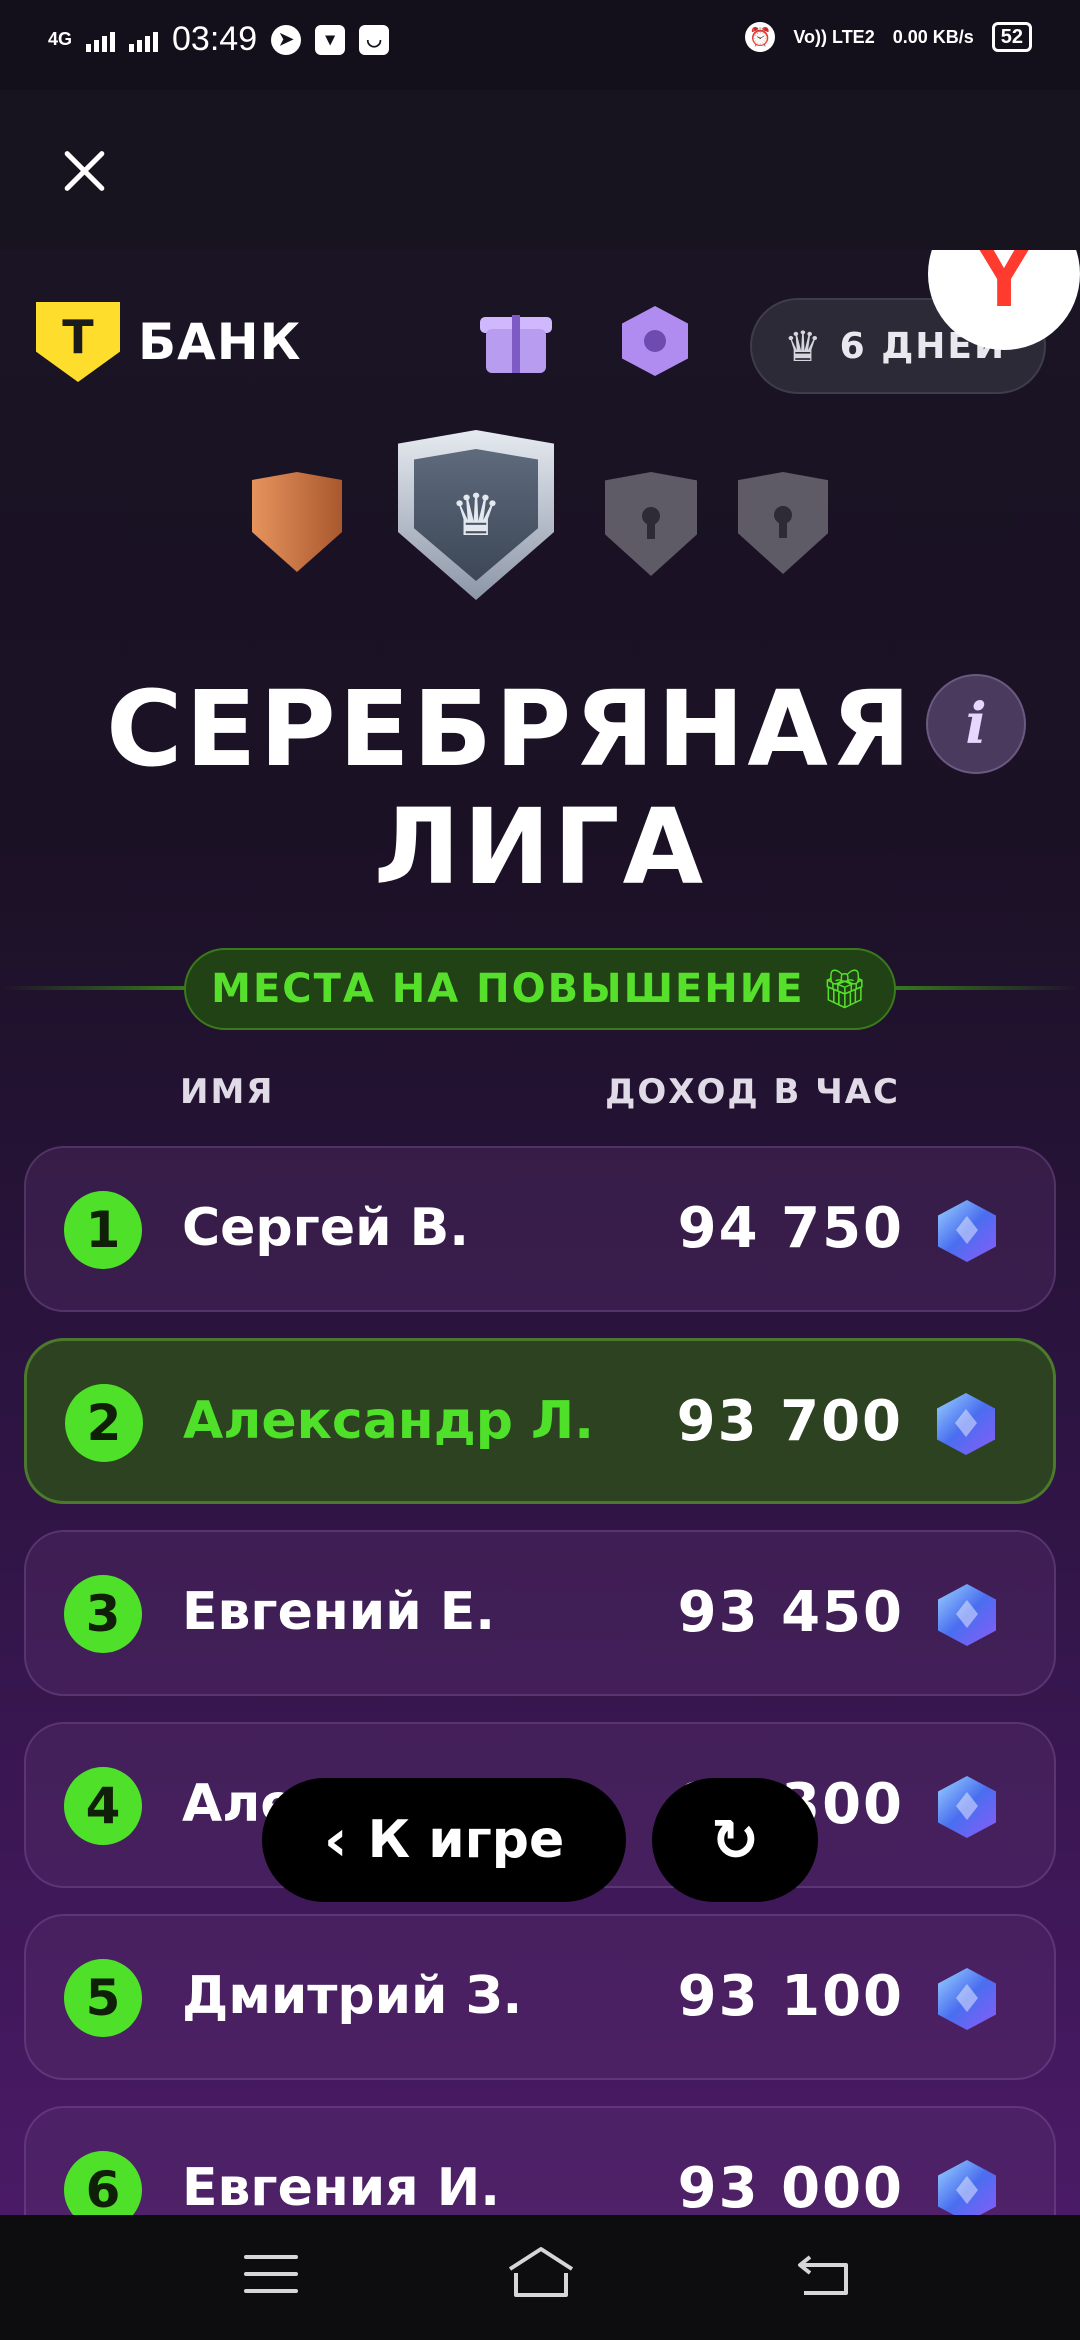 The width and height of the screenshot is (1080, 2340). What do you see at coordinates (790, 2185) in the screenshot?
I see `income-value: 93 000` at bounding box center [790, 2185].